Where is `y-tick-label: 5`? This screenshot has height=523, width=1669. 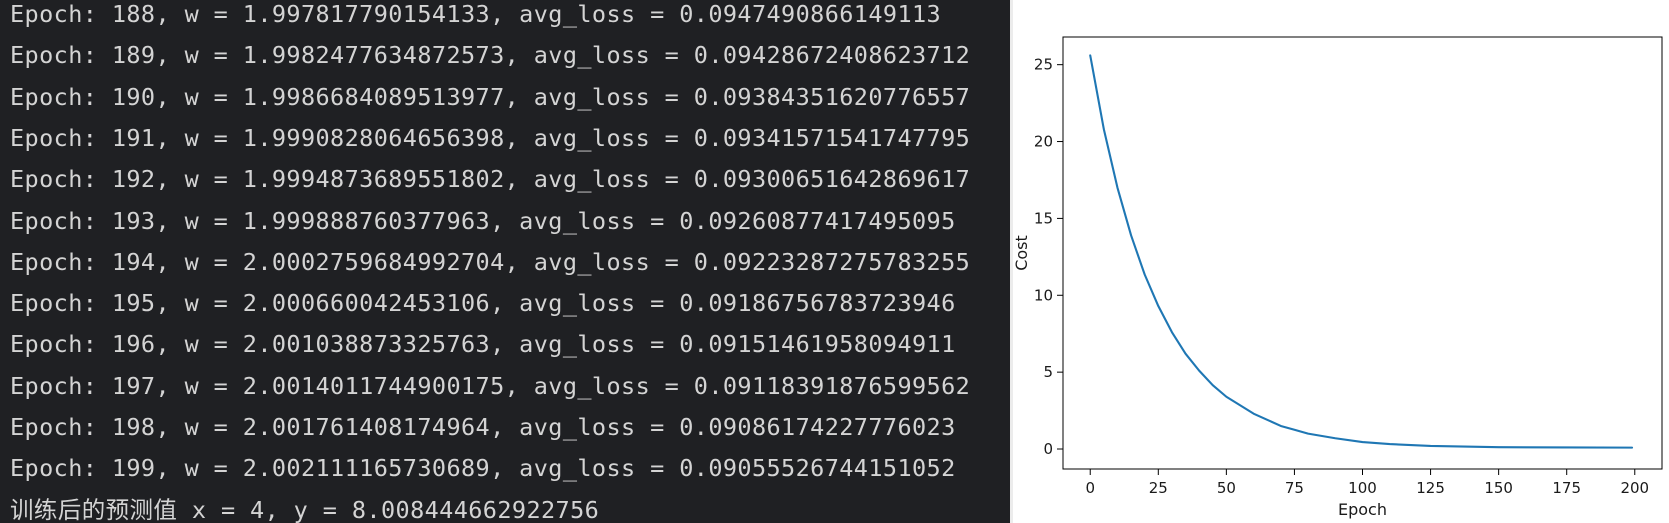 y-tick-label: 5 is located at coordinates (1048, 372).